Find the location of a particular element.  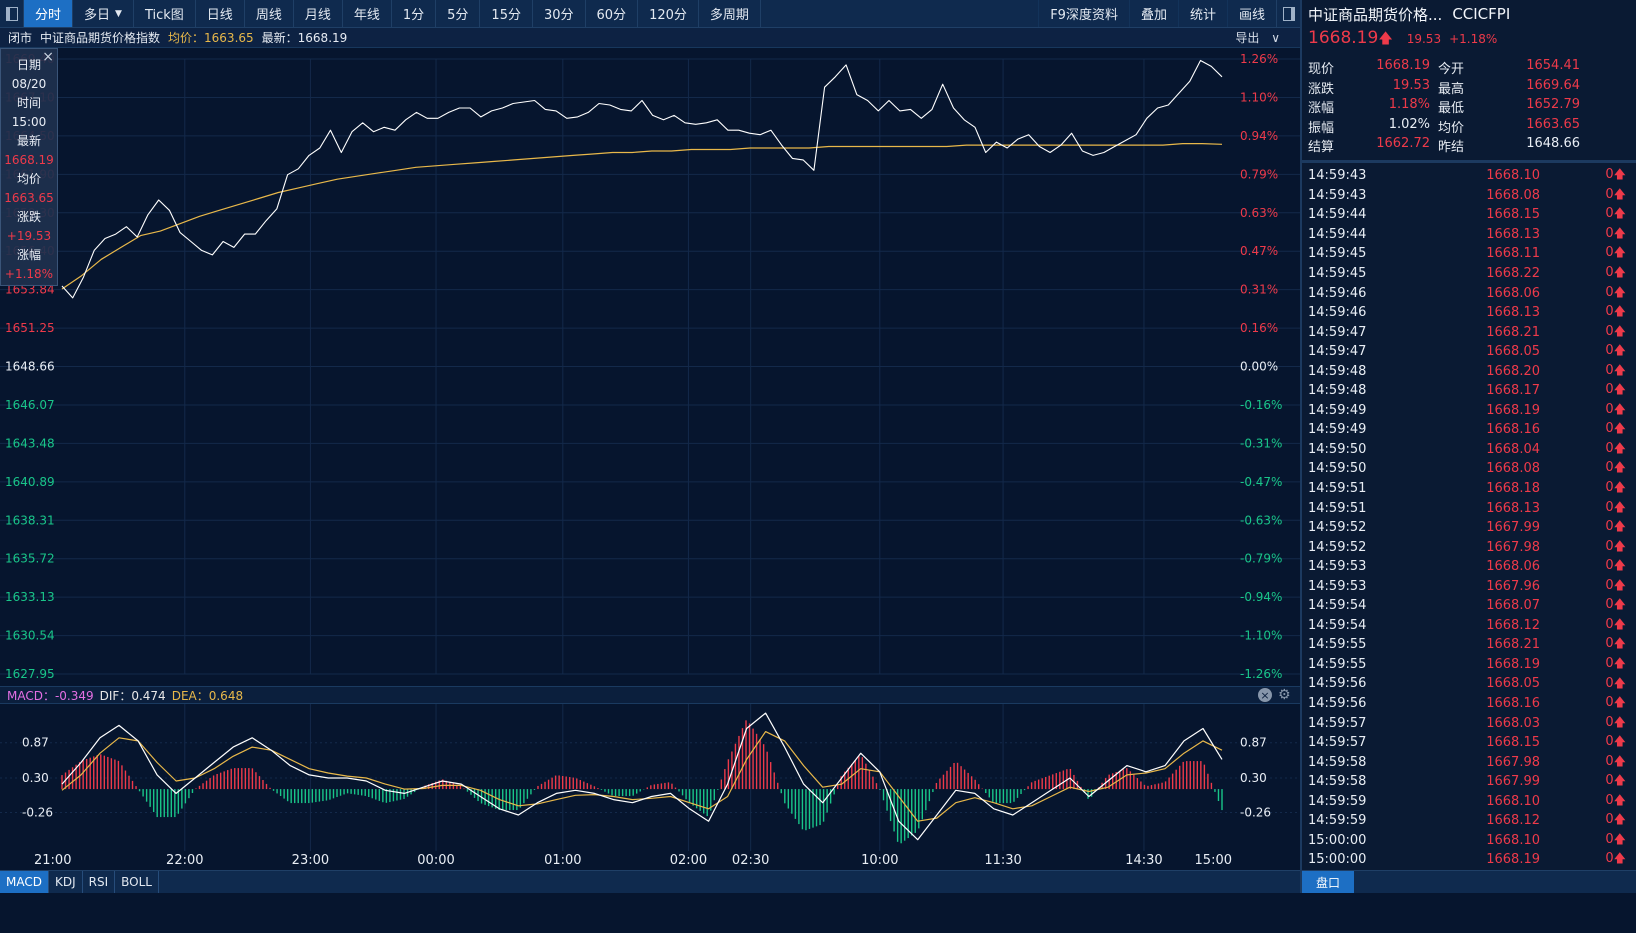

chart-info-row: 闭市 中证商品期货价格指数 均价：1663.65 最新：1668.19 导出 ∨ is located at coordinates (650, 38).